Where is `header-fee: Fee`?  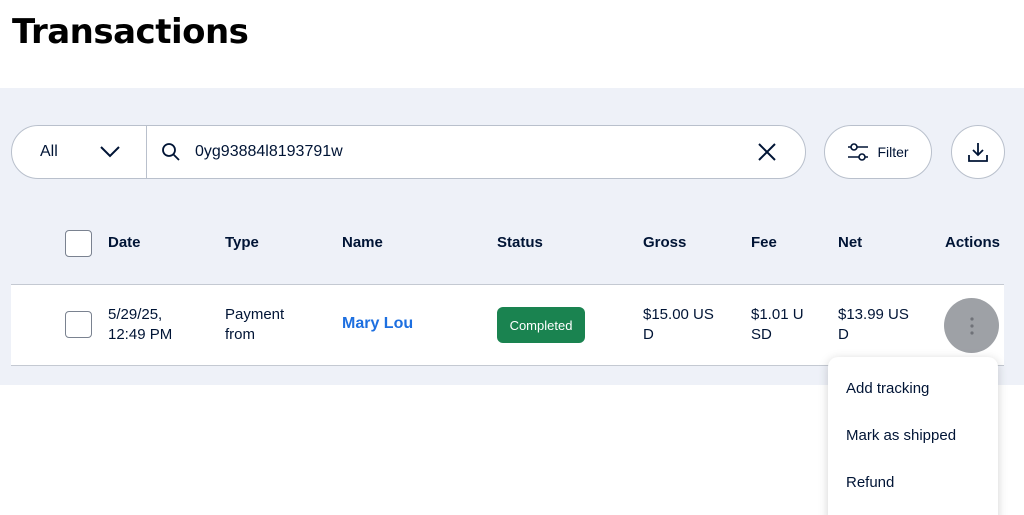
header-fee: Fee is located at coordinates (764, 242).